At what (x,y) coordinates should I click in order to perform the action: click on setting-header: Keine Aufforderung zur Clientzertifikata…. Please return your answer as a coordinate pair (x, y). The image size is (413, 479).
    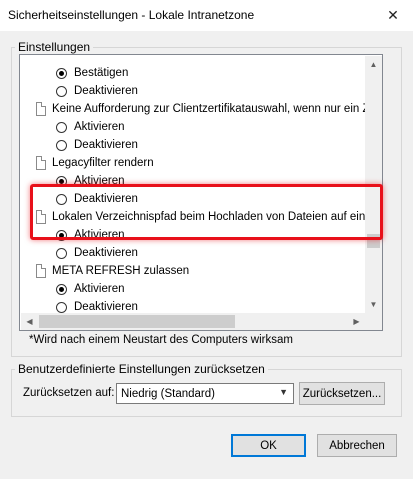
    Looking at the image, I should click on (206, 109).